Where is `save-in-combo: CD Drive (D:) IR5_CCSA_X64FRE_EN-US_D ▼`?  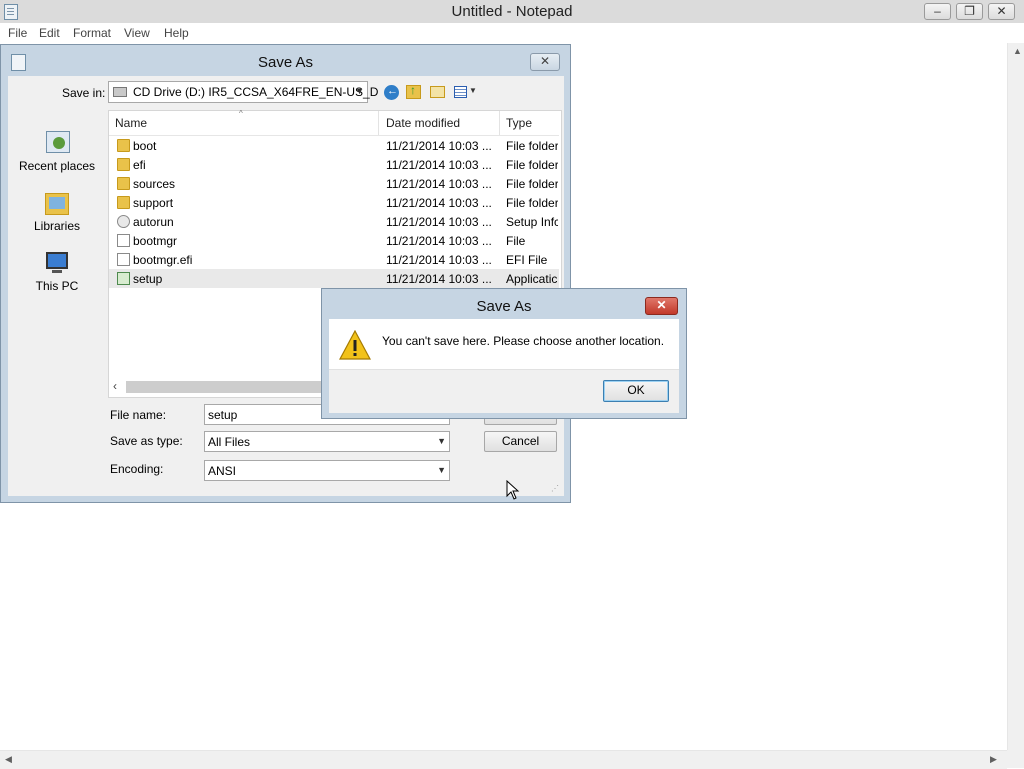 save-in-combo: CD Drive (D:) IR5_CCSA_X64FRE_EN-US_D ▼ is located at coordinates (243, 92).